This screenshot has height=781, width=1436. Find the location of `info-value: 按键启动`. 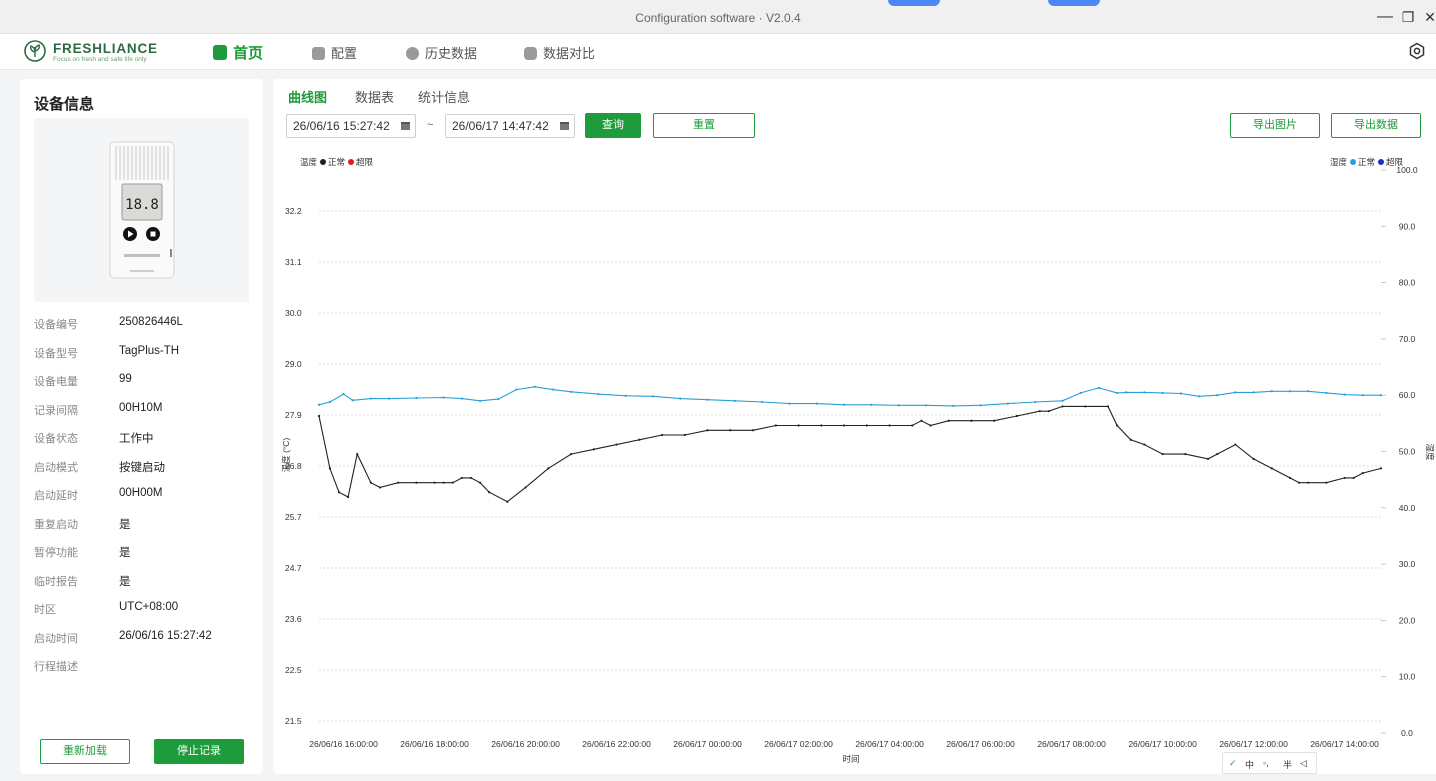

info-value: 按键启动 is located at coordinates (142, 467).